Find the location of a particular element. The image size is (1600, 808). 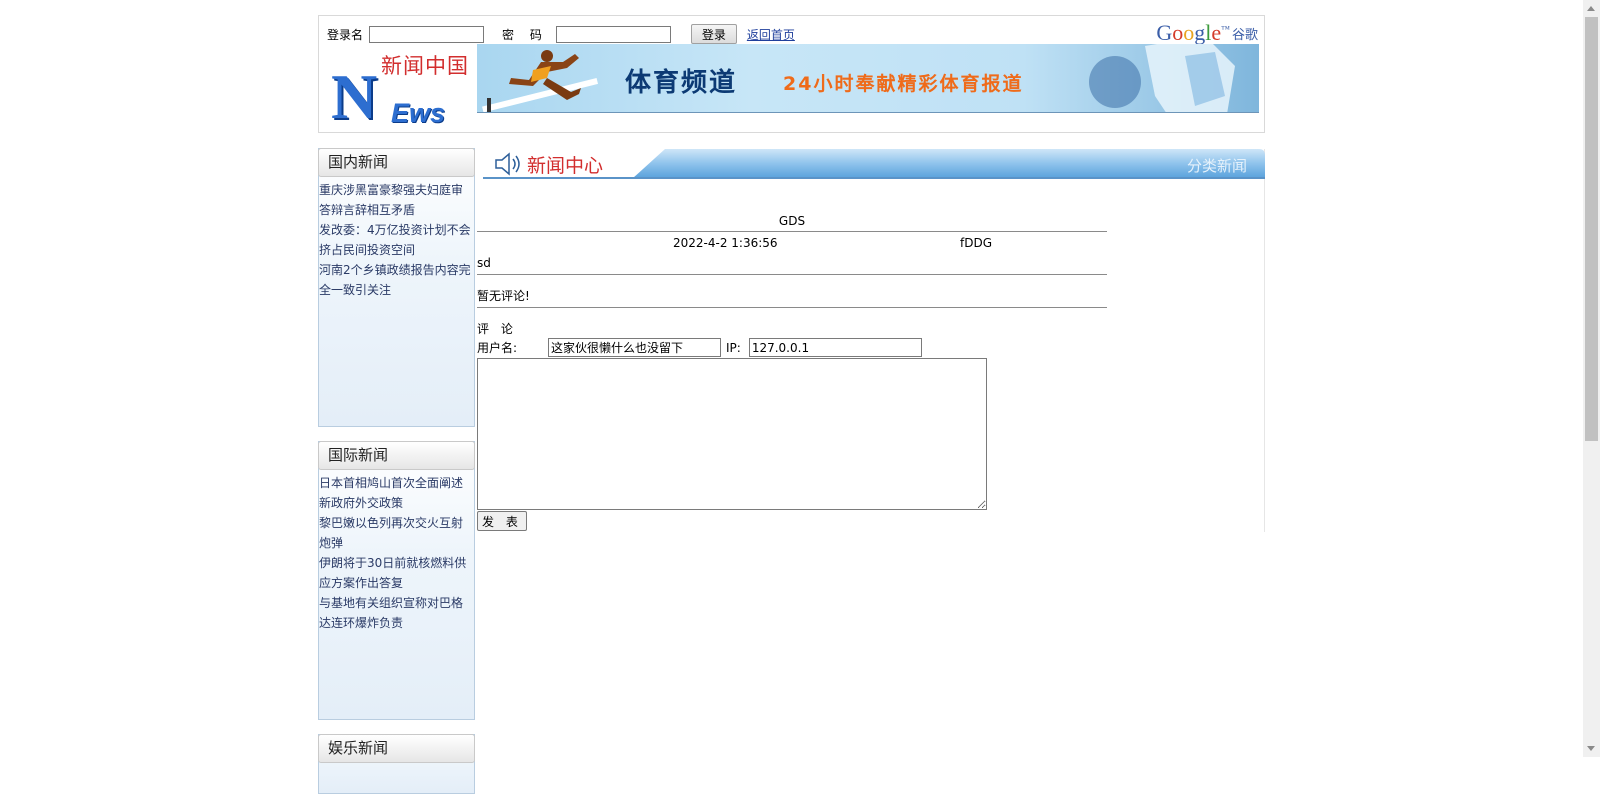

scrollbar-thumb is located at coordinates (1591, 229).